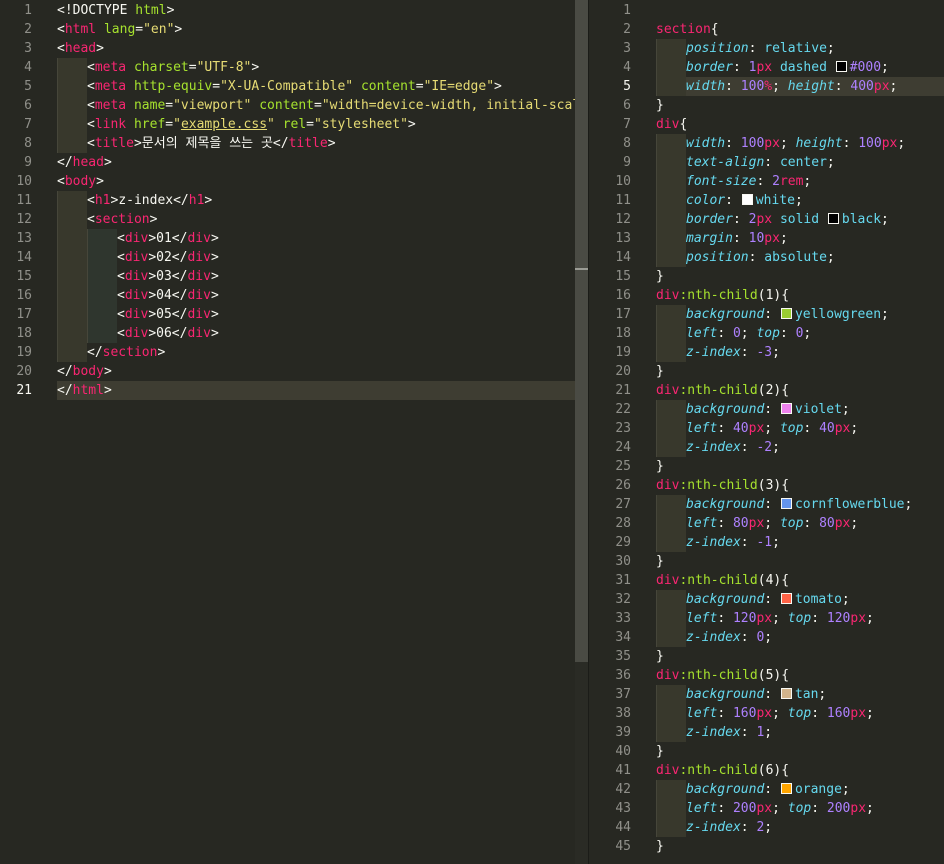  I want to click on code-line: <head>, so click(316, 48).